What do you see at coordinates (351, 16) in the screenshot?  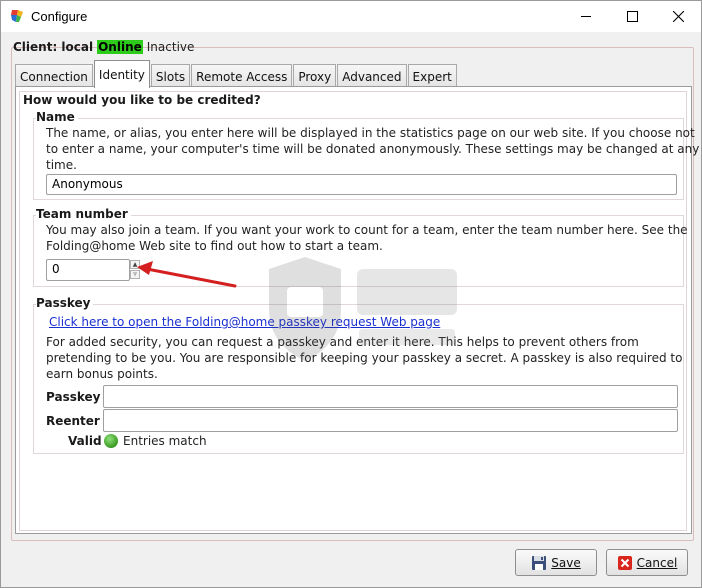 I see `title-bar: Configure` at bounding box center [351, 16].